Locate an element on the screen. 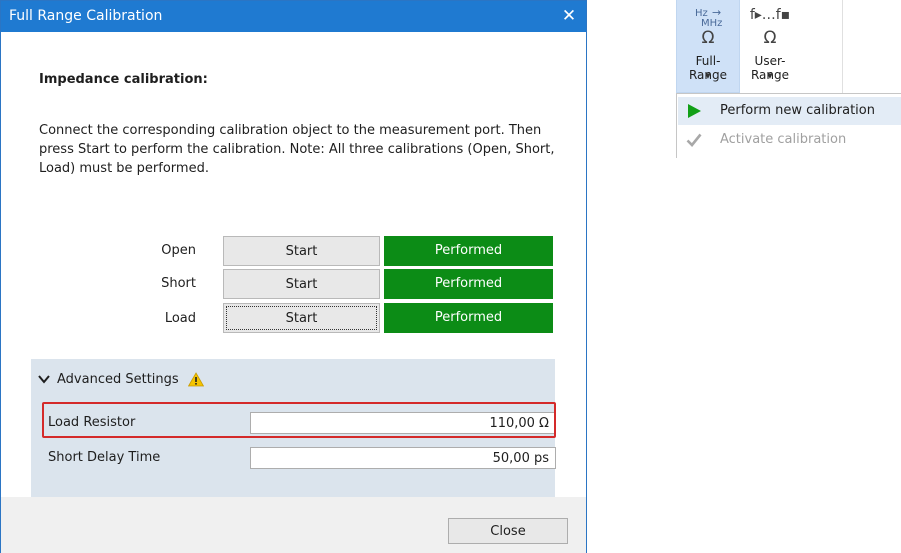 The image size is (901, 553). load-resistor-highlight is located at coordinates (299, 420).